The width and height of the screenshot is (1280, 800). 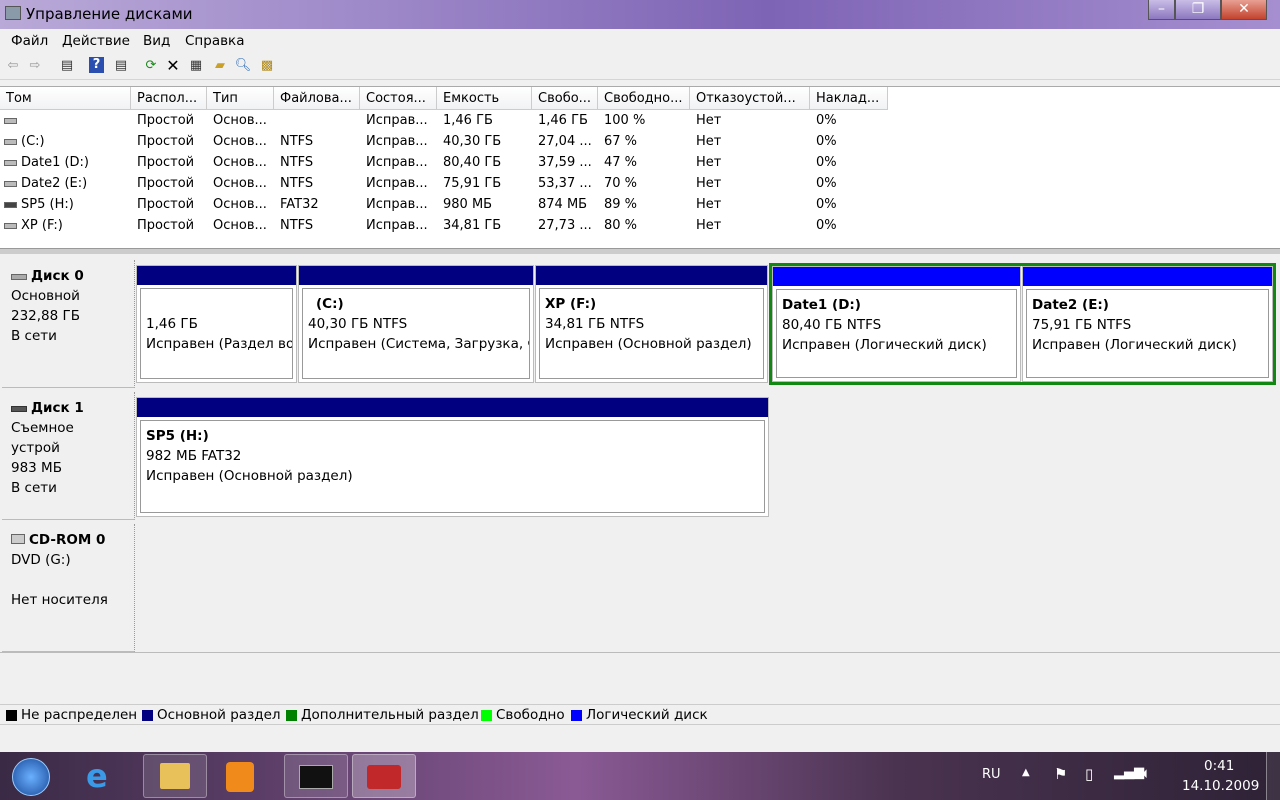 I want to click on table-cell: SP5 (H:), so click(x=65, y=204).